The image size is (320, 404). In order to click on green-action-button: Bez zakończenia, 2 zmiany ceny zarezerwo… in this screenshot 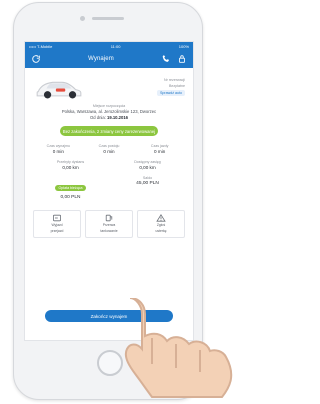, I will do `click(109, 131)`.